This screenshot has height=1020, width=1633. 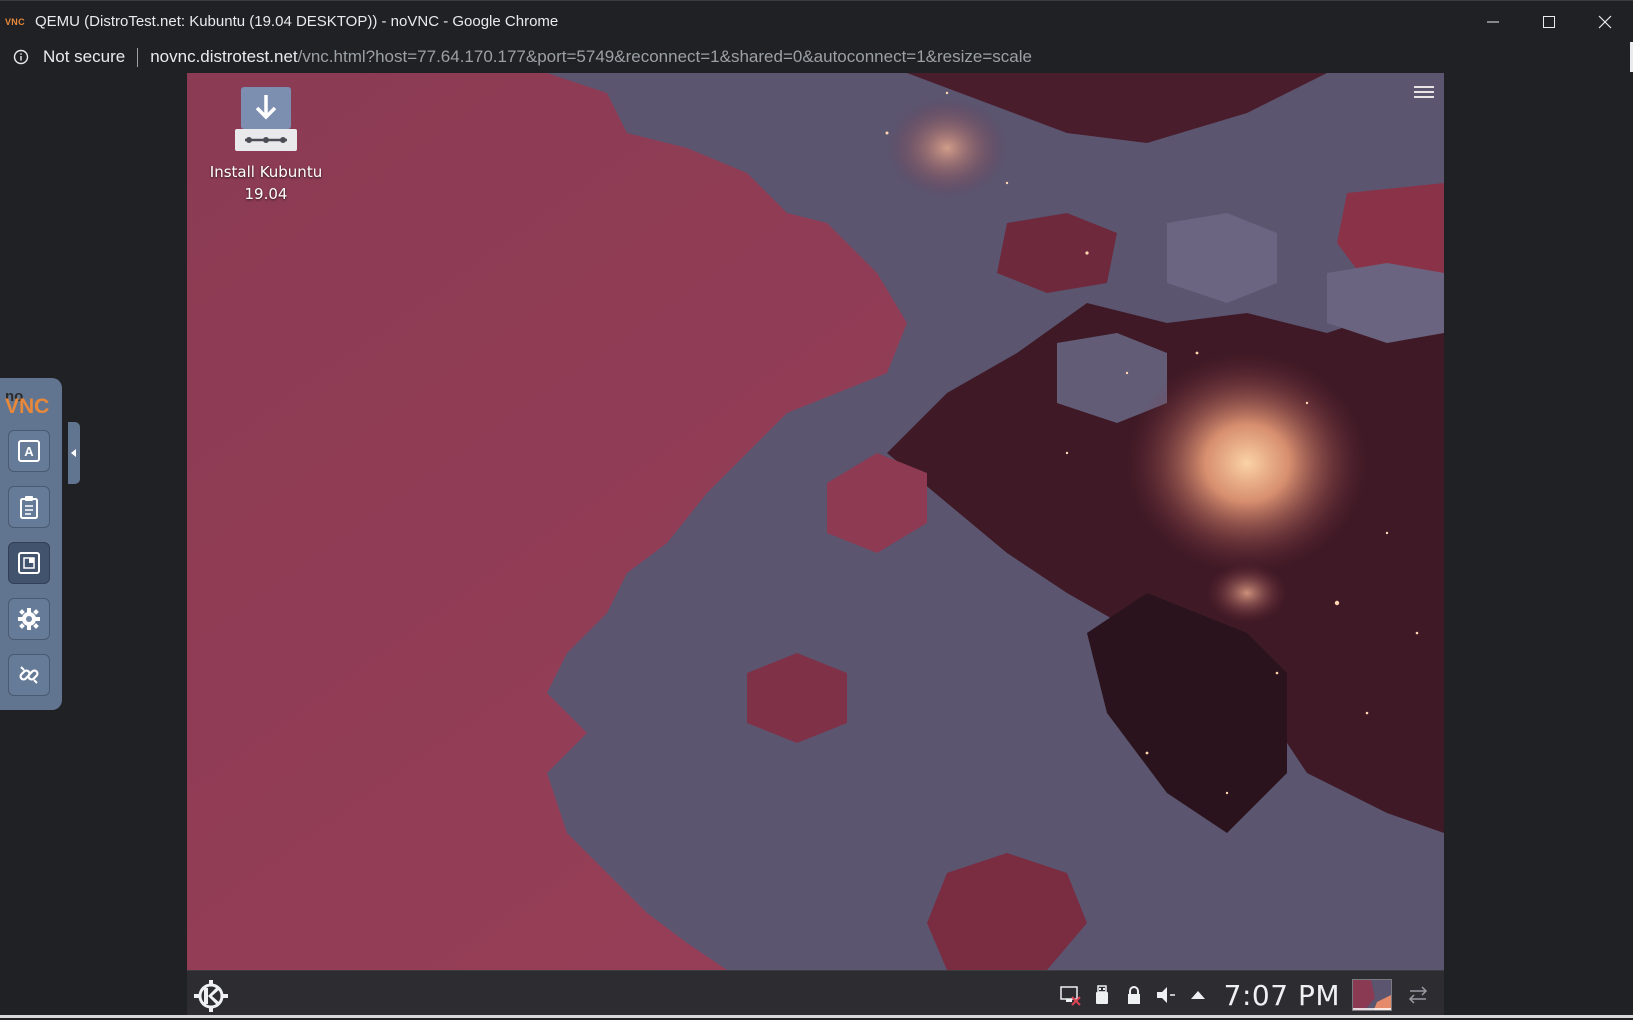 I want to click on close-button, so click(x=1605, y=22).